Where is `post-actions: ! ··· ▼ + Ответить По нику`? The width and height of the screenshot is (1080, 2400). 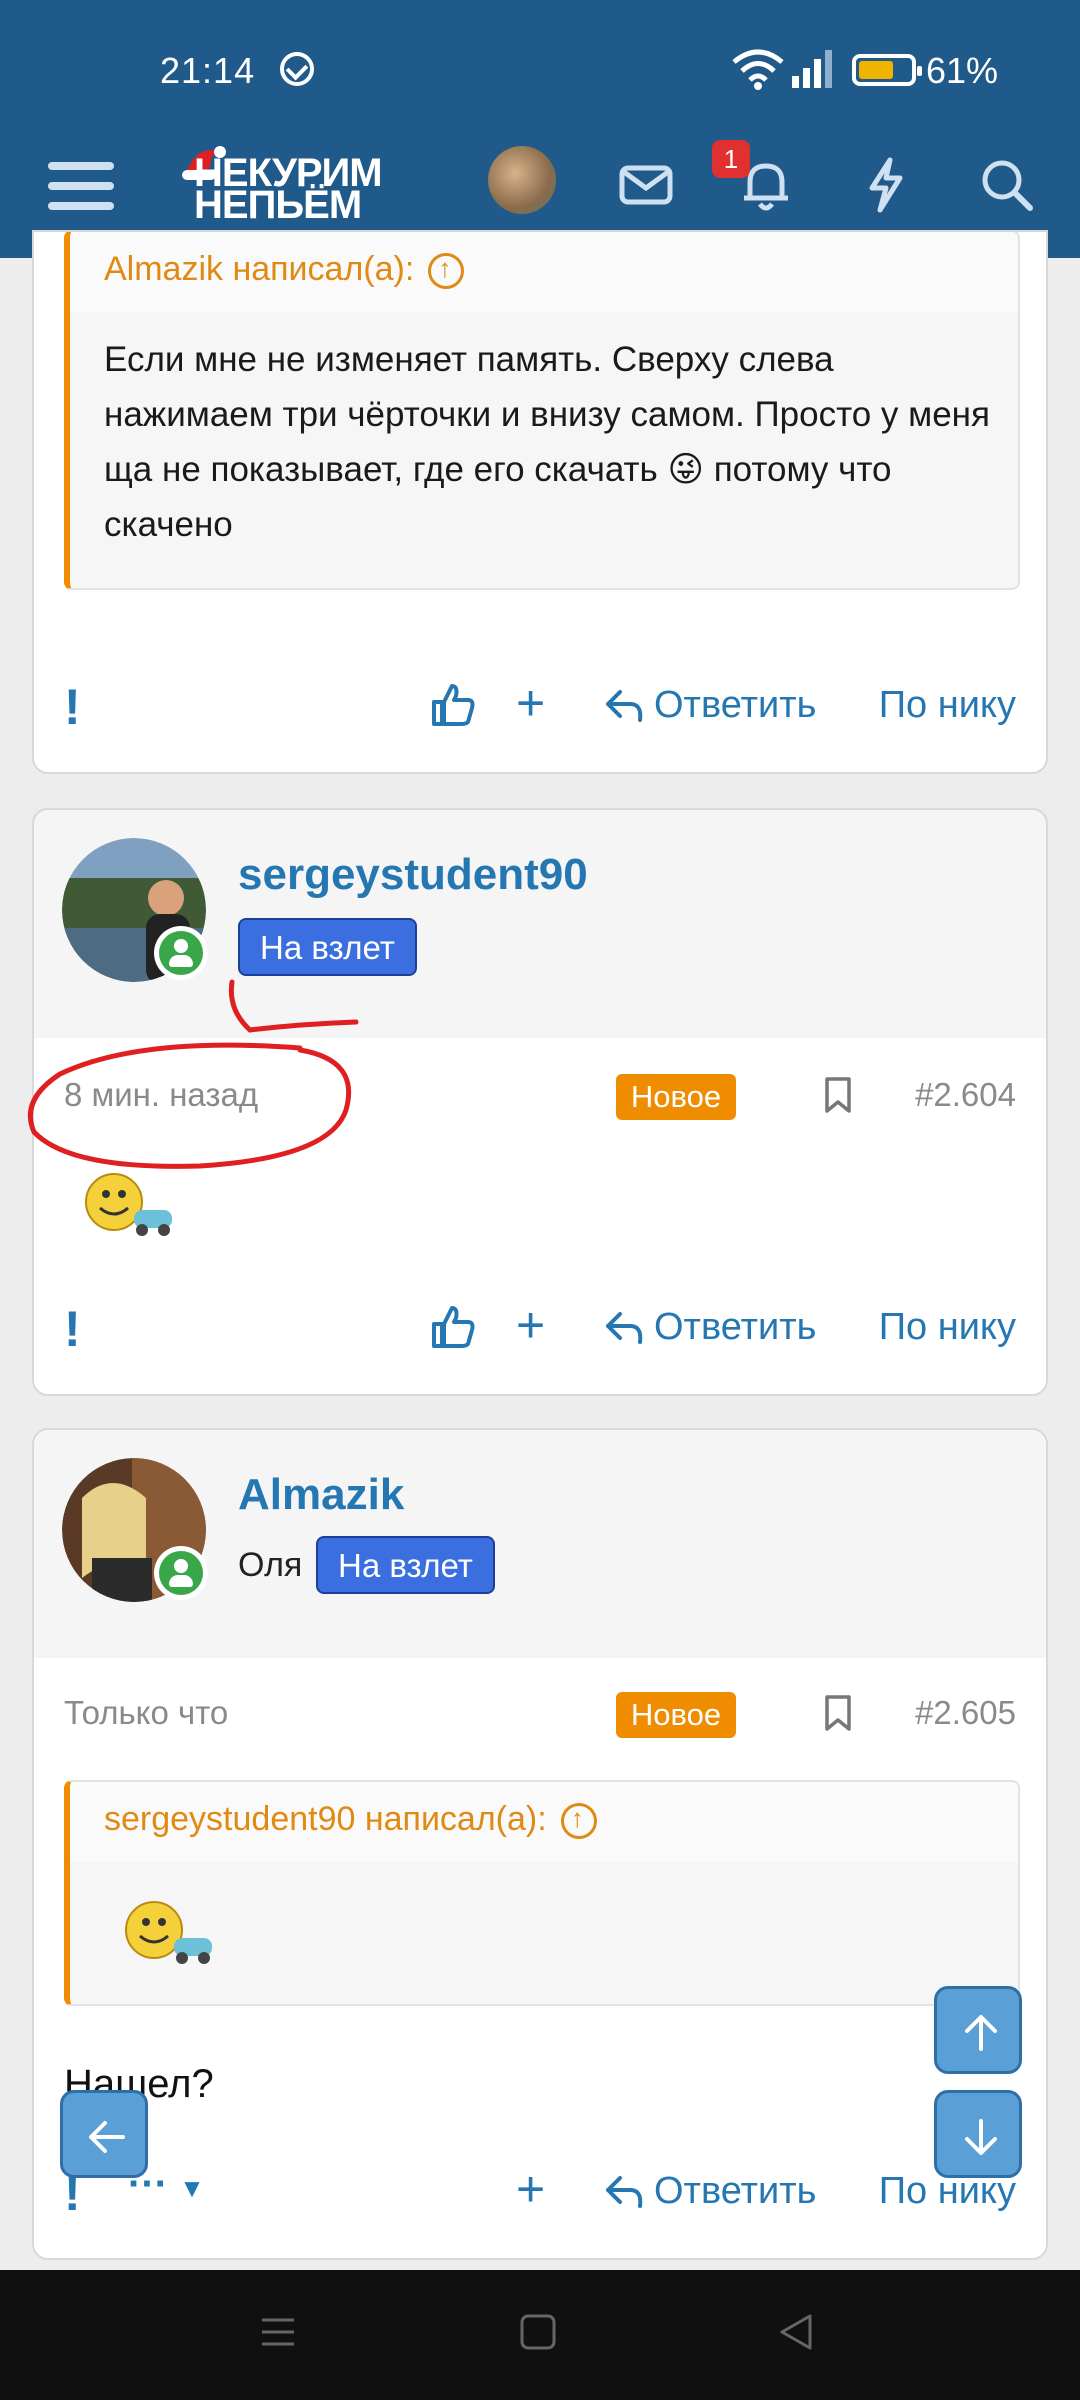
post-actions: ! ··· ▼ + Ответить По нику is located at coordinates (540, 2191).